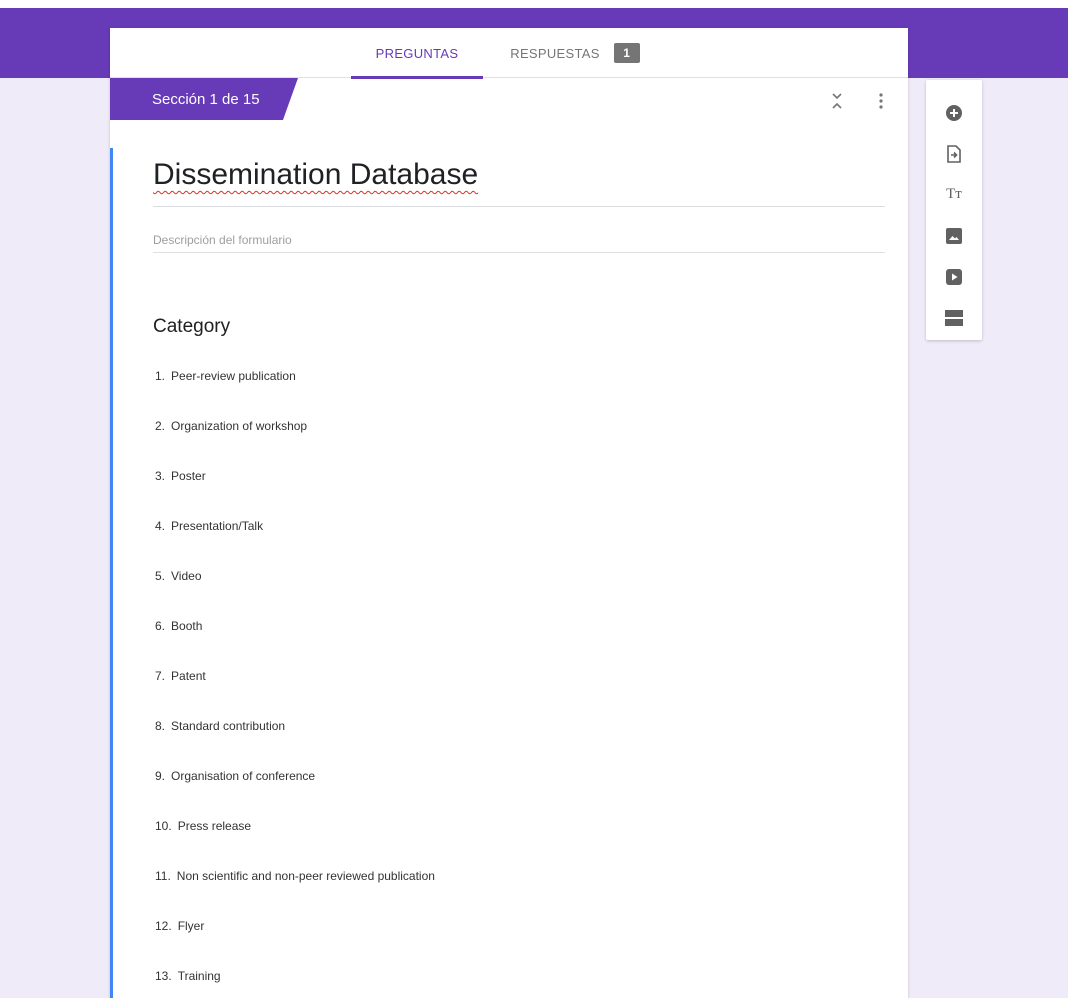 This screenshot has width=1068, height=998. I want to click on import-questions-button, so click(954, 153).